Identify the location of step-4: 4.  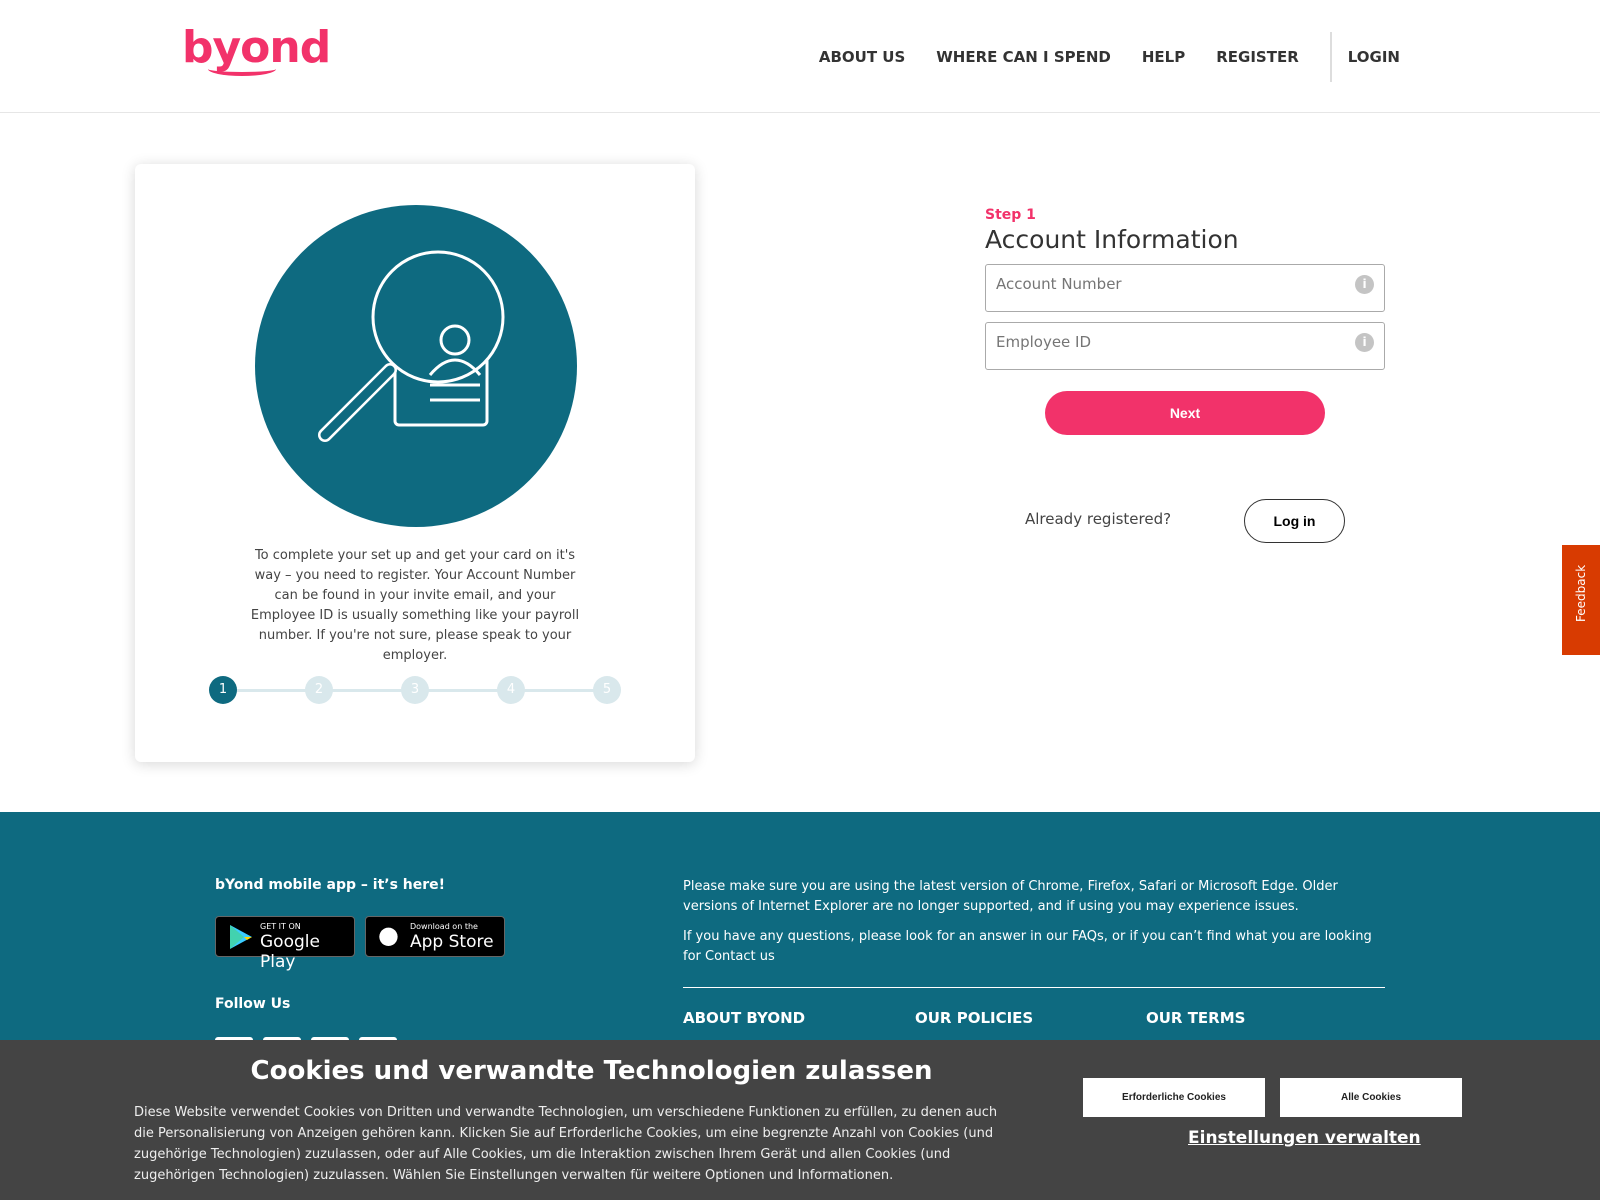
(511, 690).